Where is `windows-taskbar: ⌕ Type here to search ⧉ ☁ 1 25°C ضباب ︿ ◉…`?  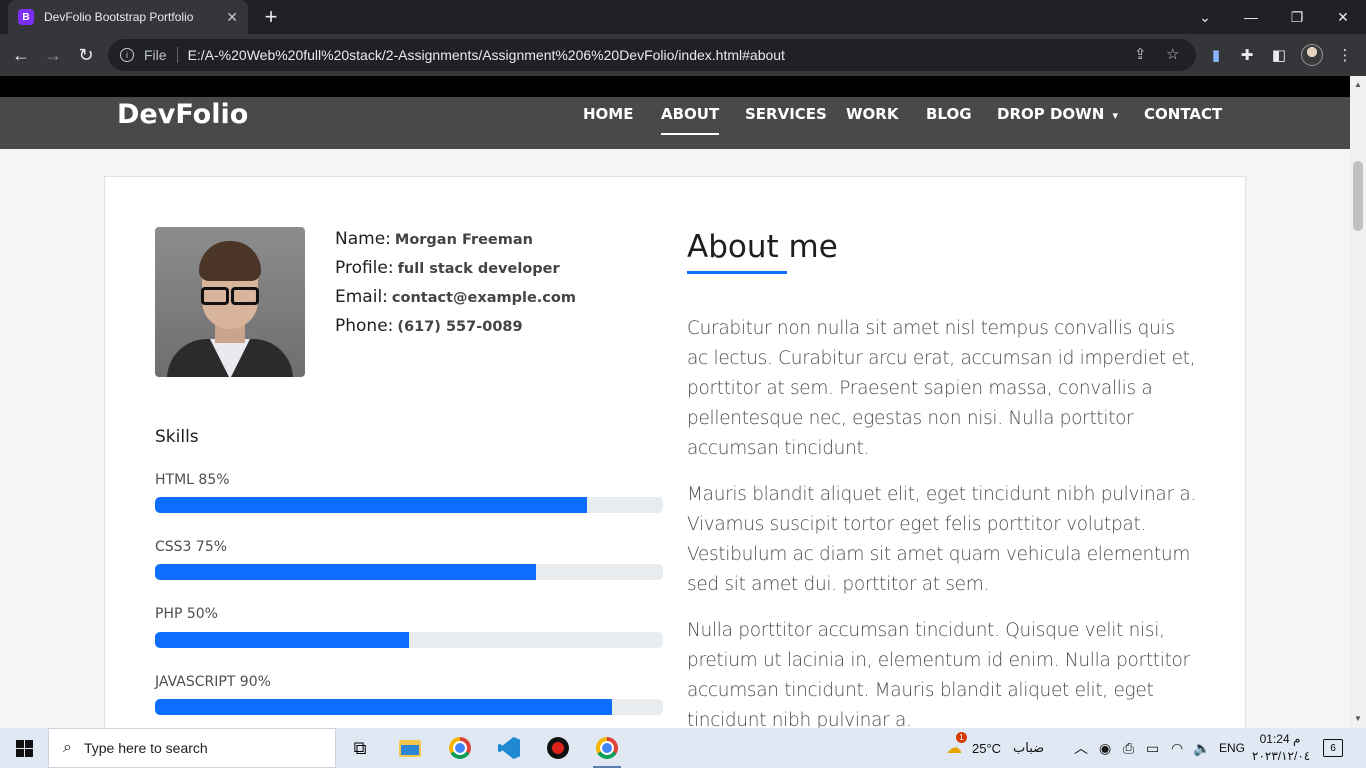 windows-taskbar: ⌕ Type here to search ⧉ ☁ 1 25°C ضباب ︿ ◉… is located at coordinates (683, 748).